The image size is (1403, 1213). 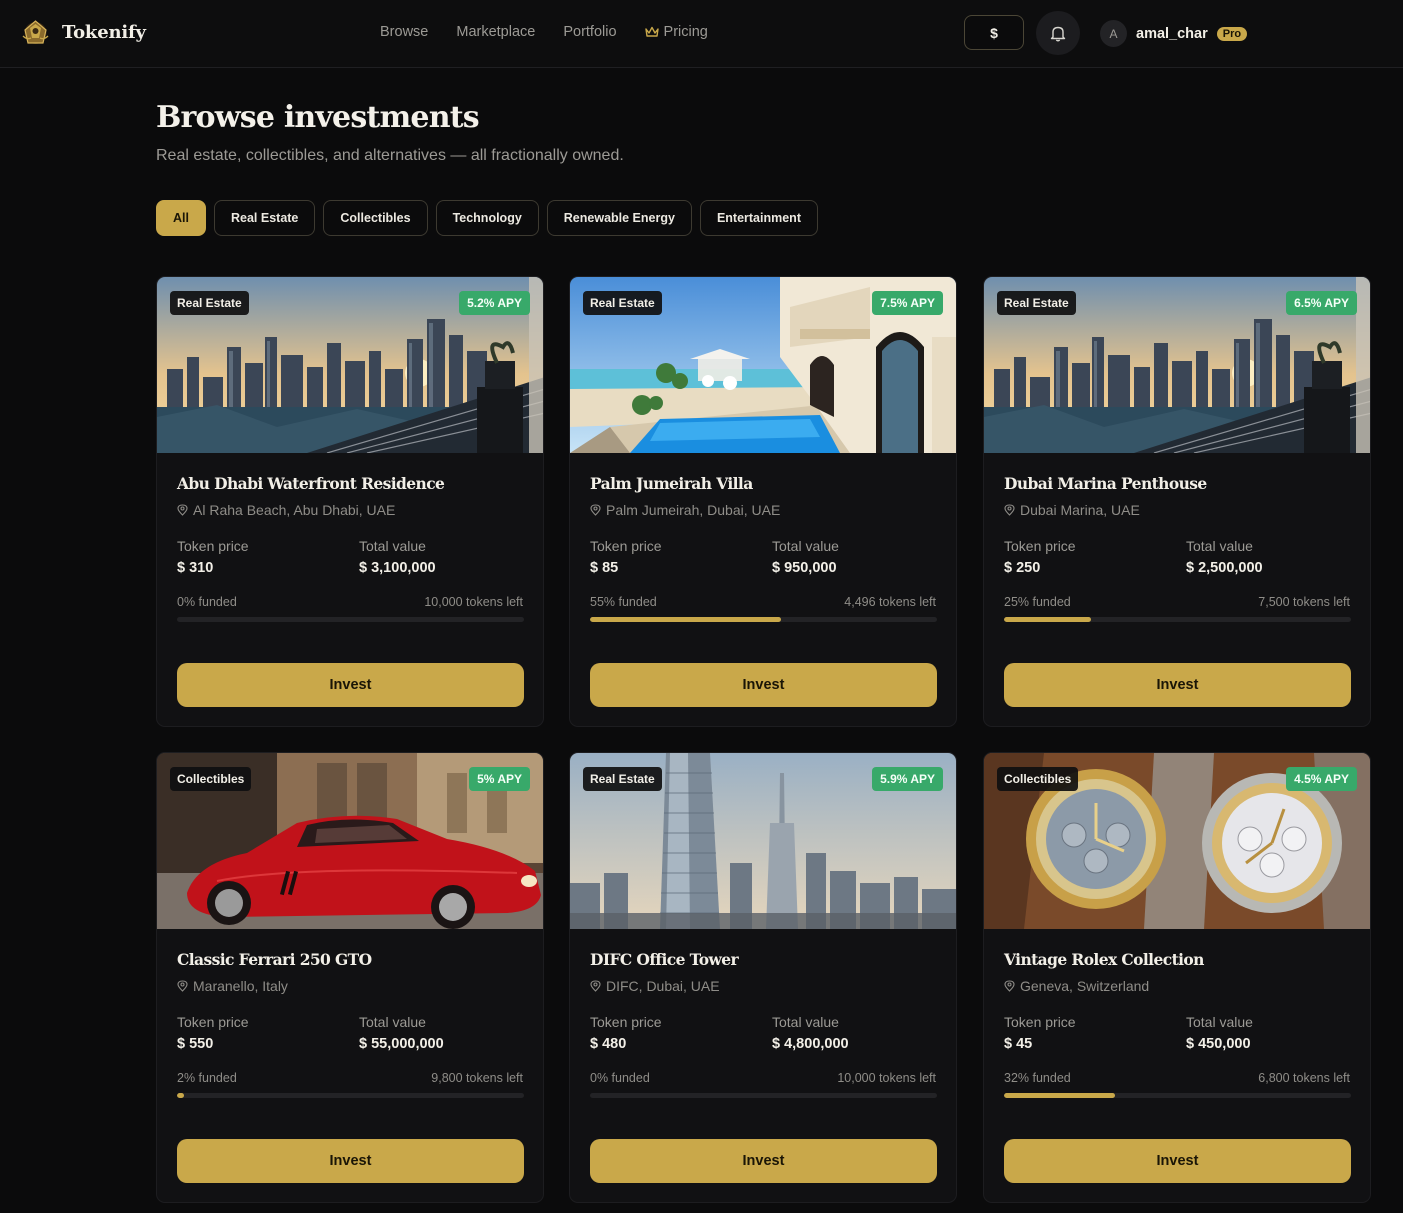 What do you see at coordinates (494, 303) in the screenshot?
I see `apy-badge: 5.2% APY` at bounding box center [494, 303].